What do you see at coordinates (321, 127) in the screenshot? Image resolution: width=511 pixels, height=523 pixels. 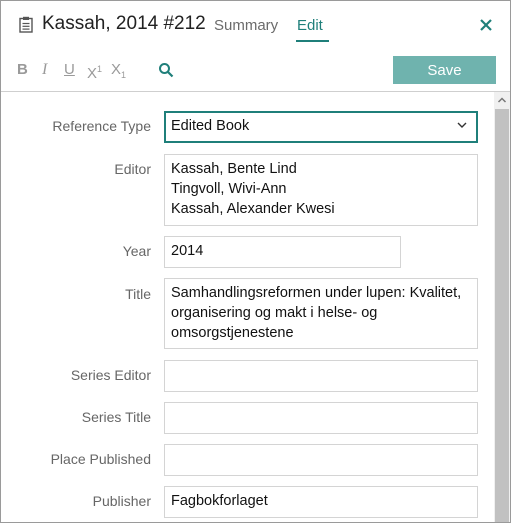 I see `reference-type-select: Edited Book` at bounding box center [321, 127].